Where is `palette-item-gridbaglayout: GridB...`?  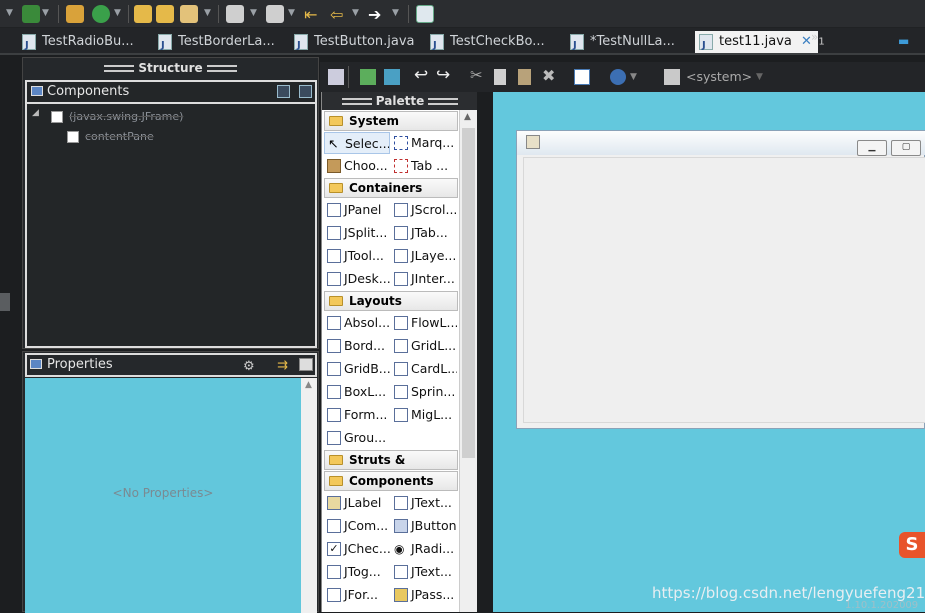
palette-item-gridbaglayout: GridB... is located at coordinates (357, 369).